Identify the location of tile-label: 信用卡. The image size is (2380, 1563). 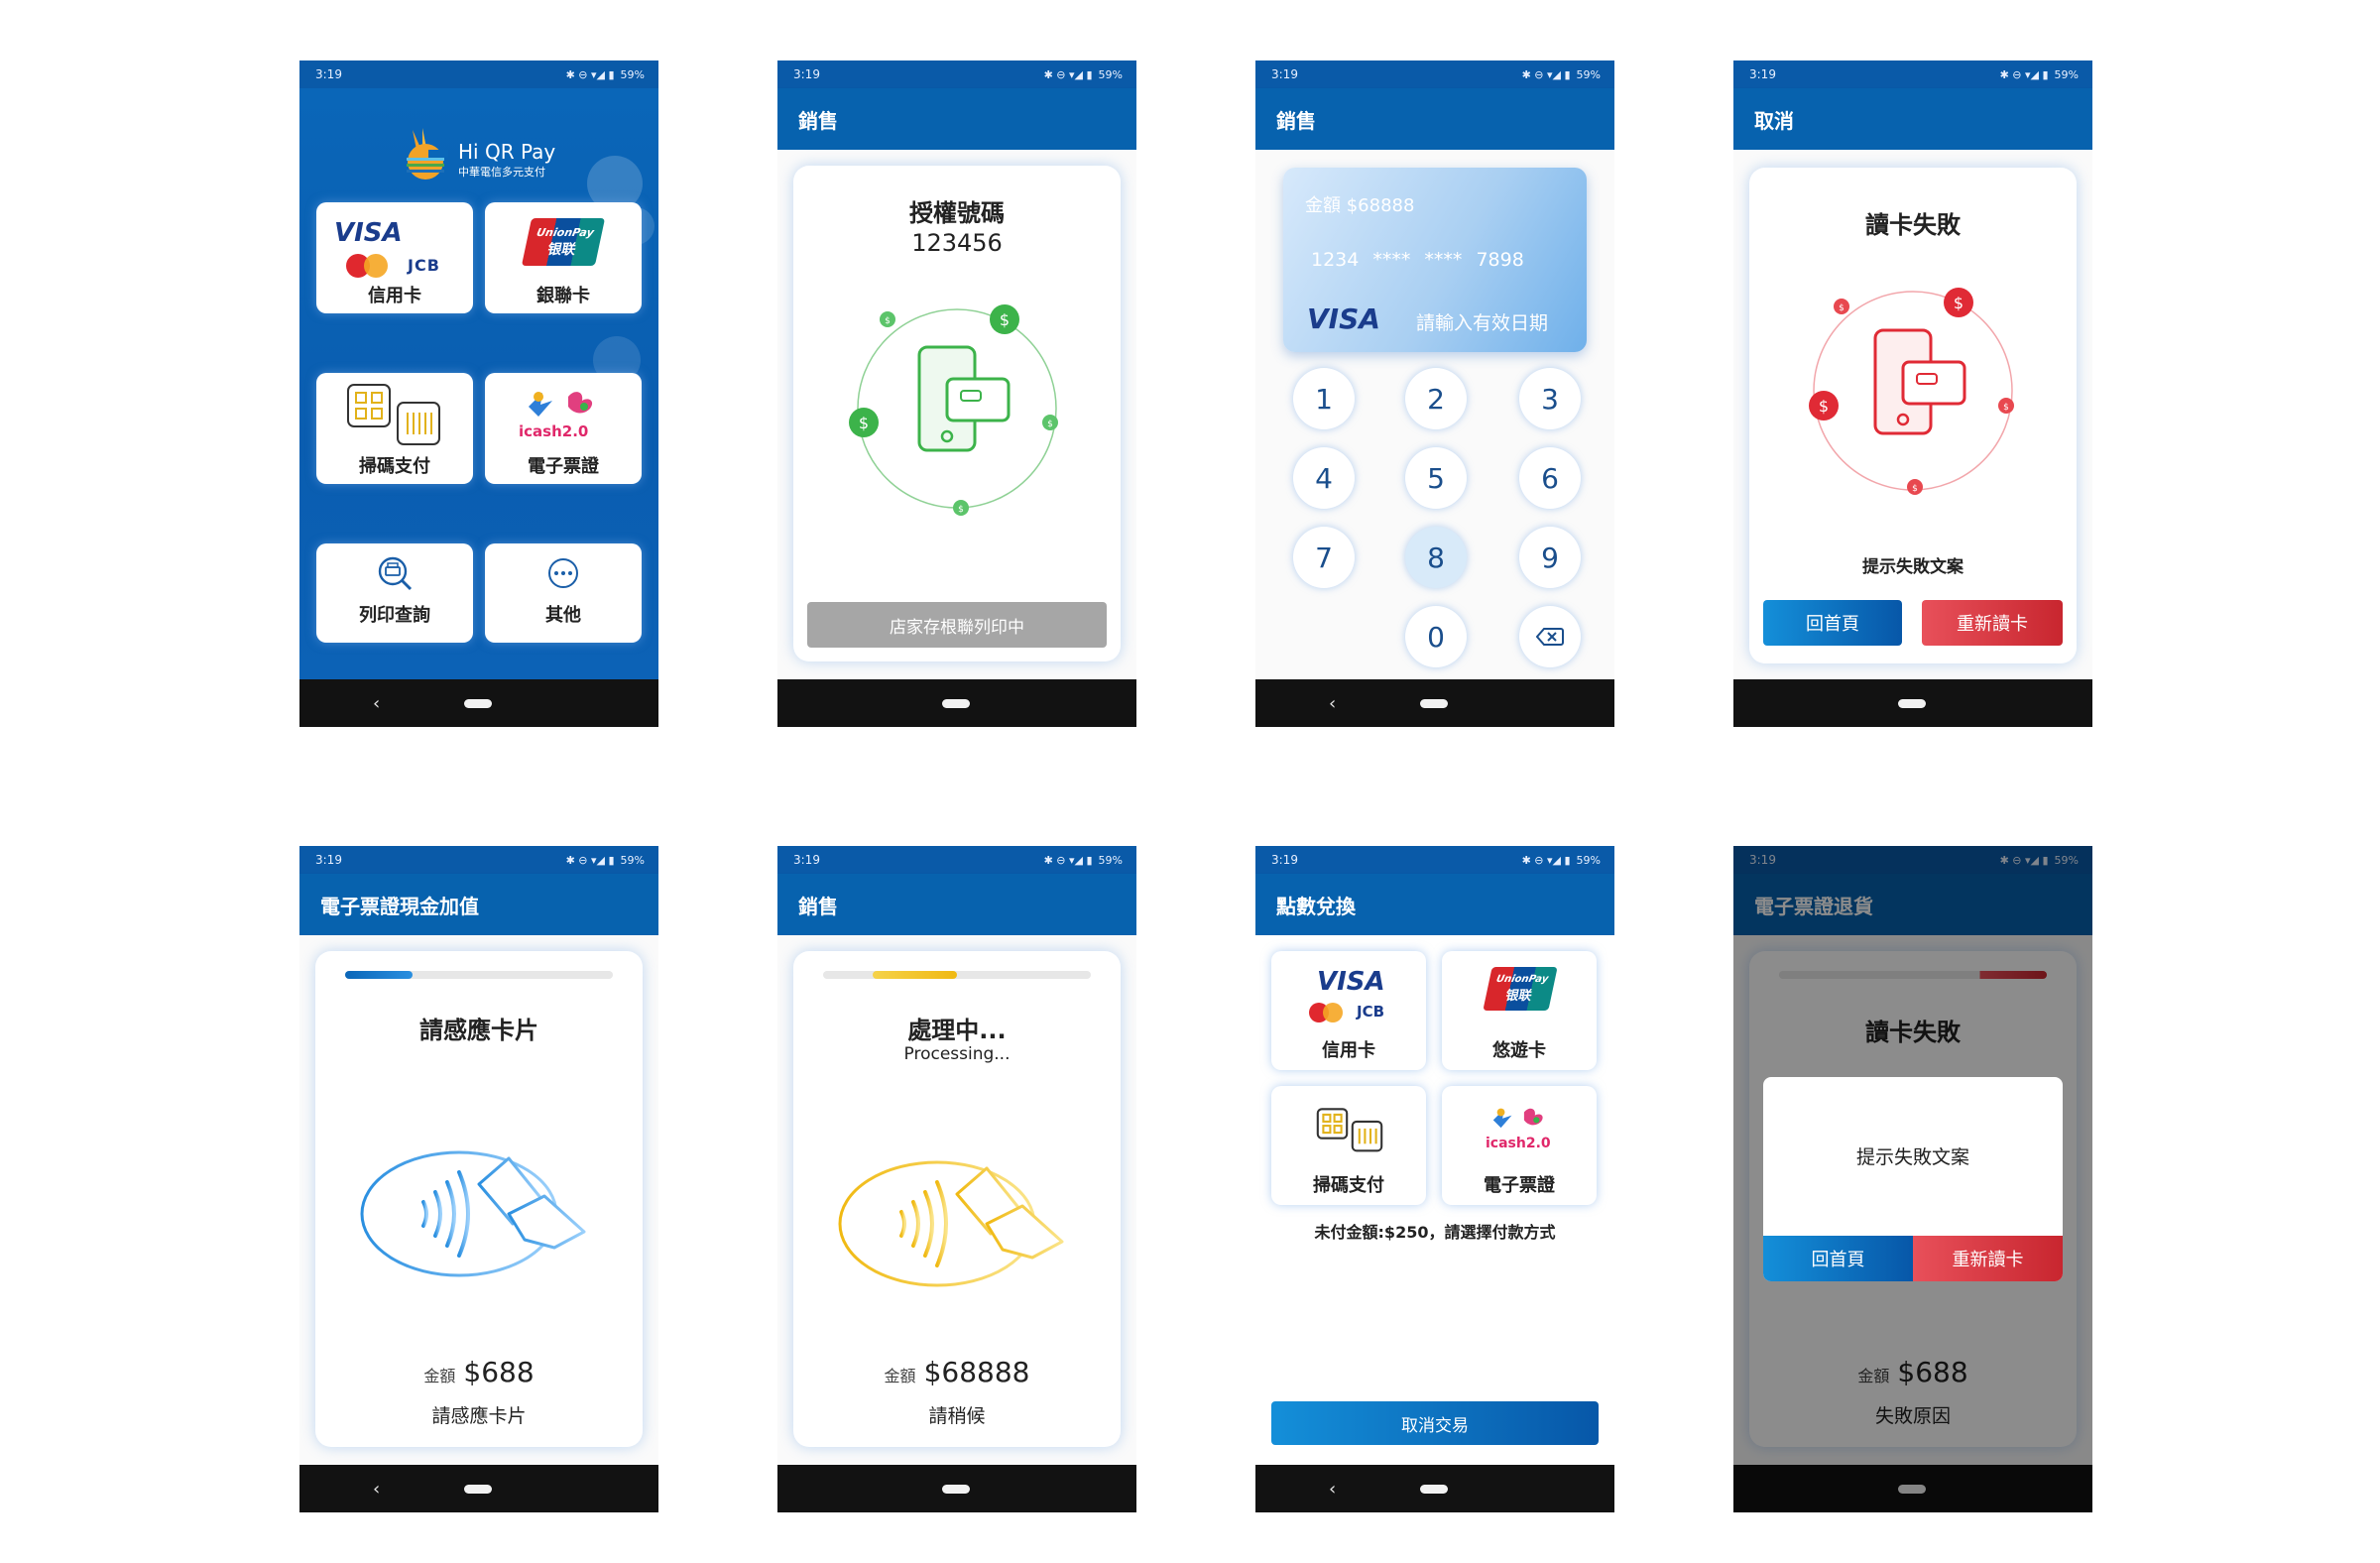
(394, 296).